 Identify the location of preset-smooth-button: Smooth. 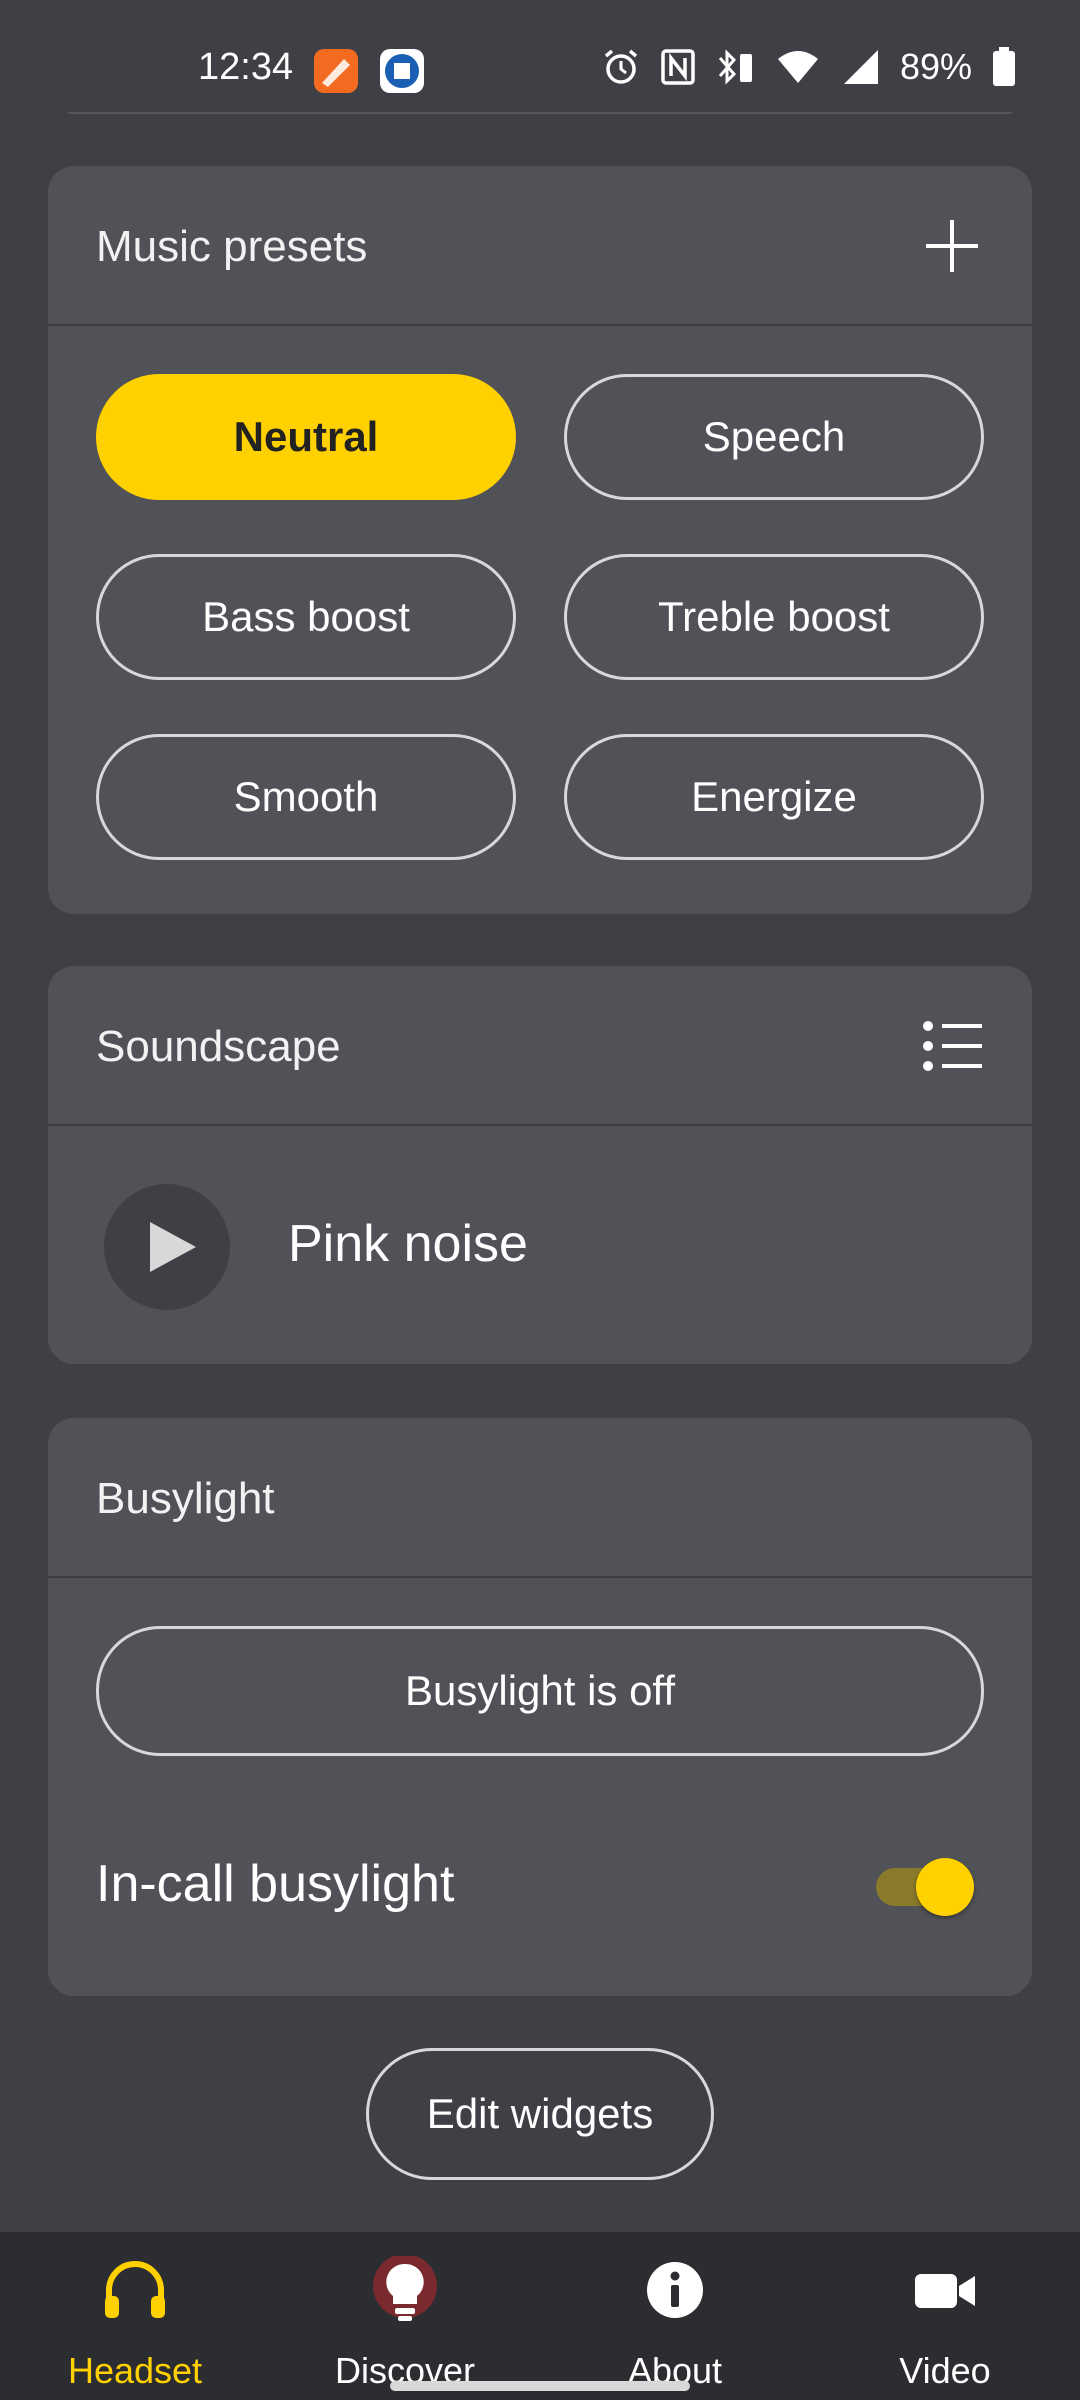
(306, 797).